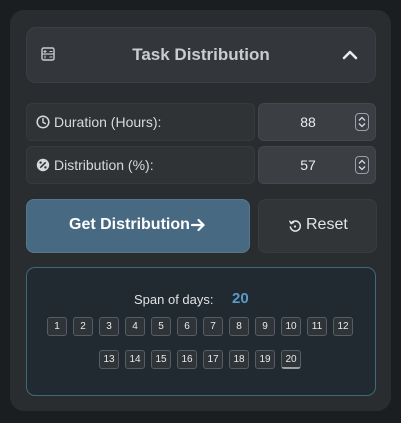 This screenshot has width=401, height=423. What do you see at coordinates (295, 226) in the screenshot?
I see `reset-icon` at bounding box center [295, 226].